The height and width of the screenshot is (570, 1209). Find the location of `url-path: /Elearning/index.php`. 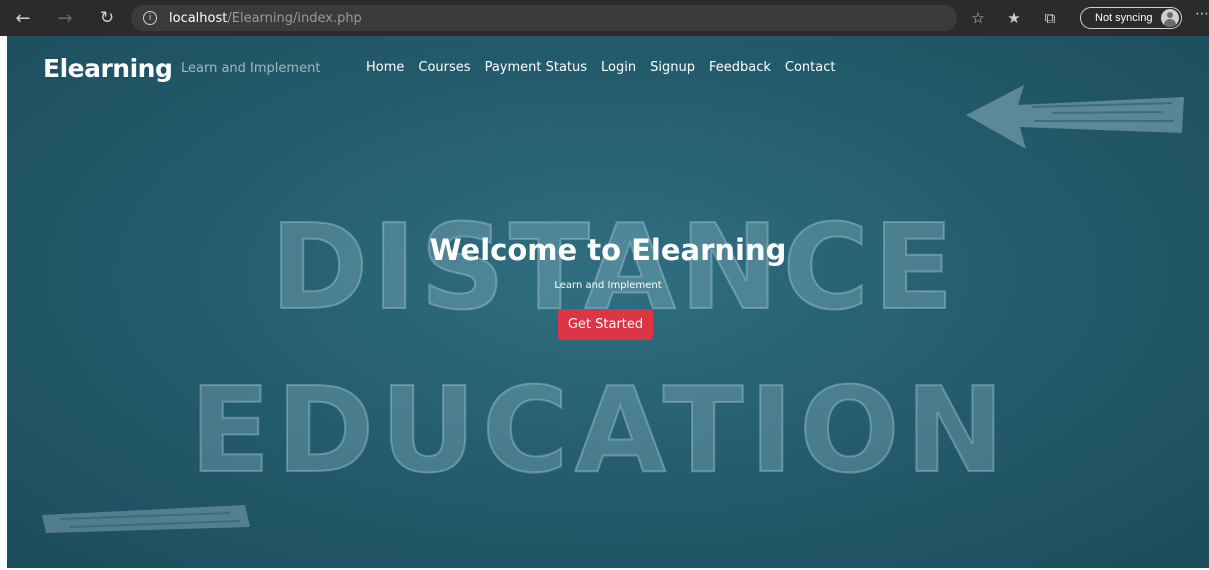

url-path: /Elearning/index.php is located at coordinates (294, 18).